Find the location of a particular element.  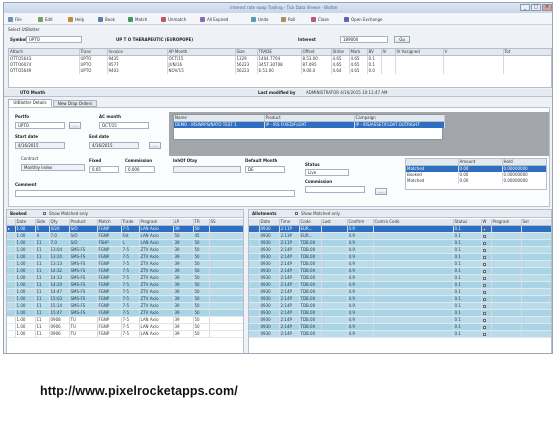

booked-row: 1.00 4 7.0 S/O FGNP Fat LAN Ax/o 50 45 is located at coordinates (125, 236).